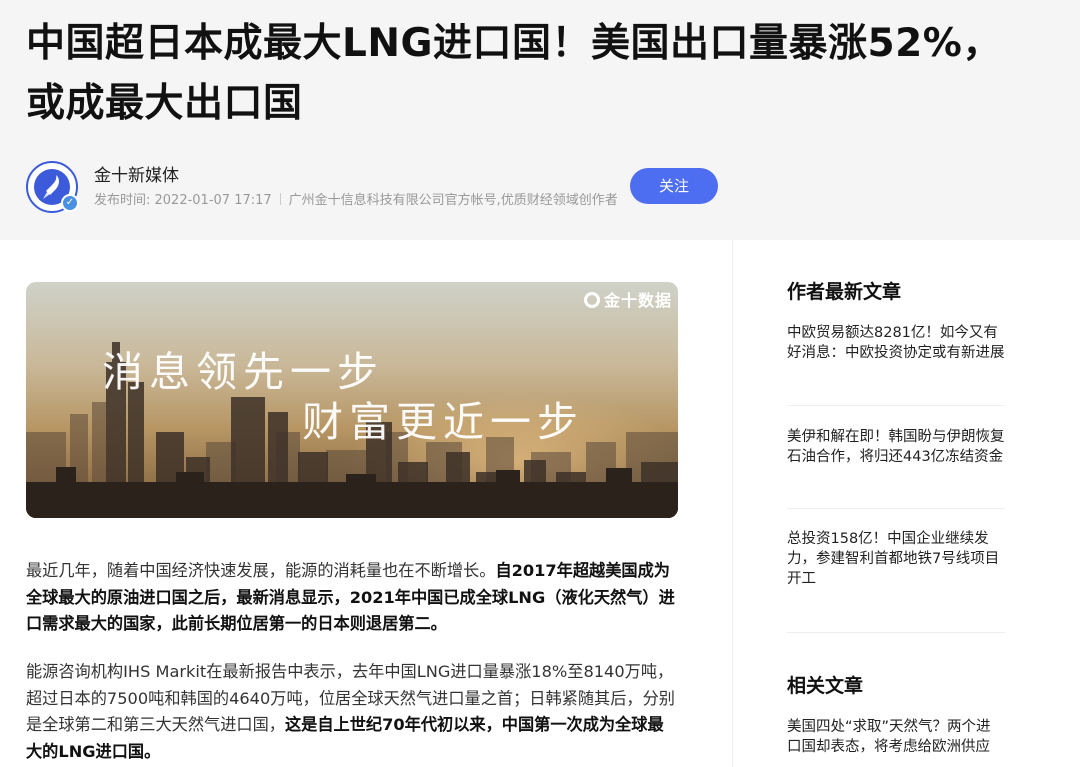  Describe the element at coordinates (453, 200) in the screenshot. I see `author-description: 广州金十信息科技有限公司官方帐号,优质财经领域创作者` at that location.